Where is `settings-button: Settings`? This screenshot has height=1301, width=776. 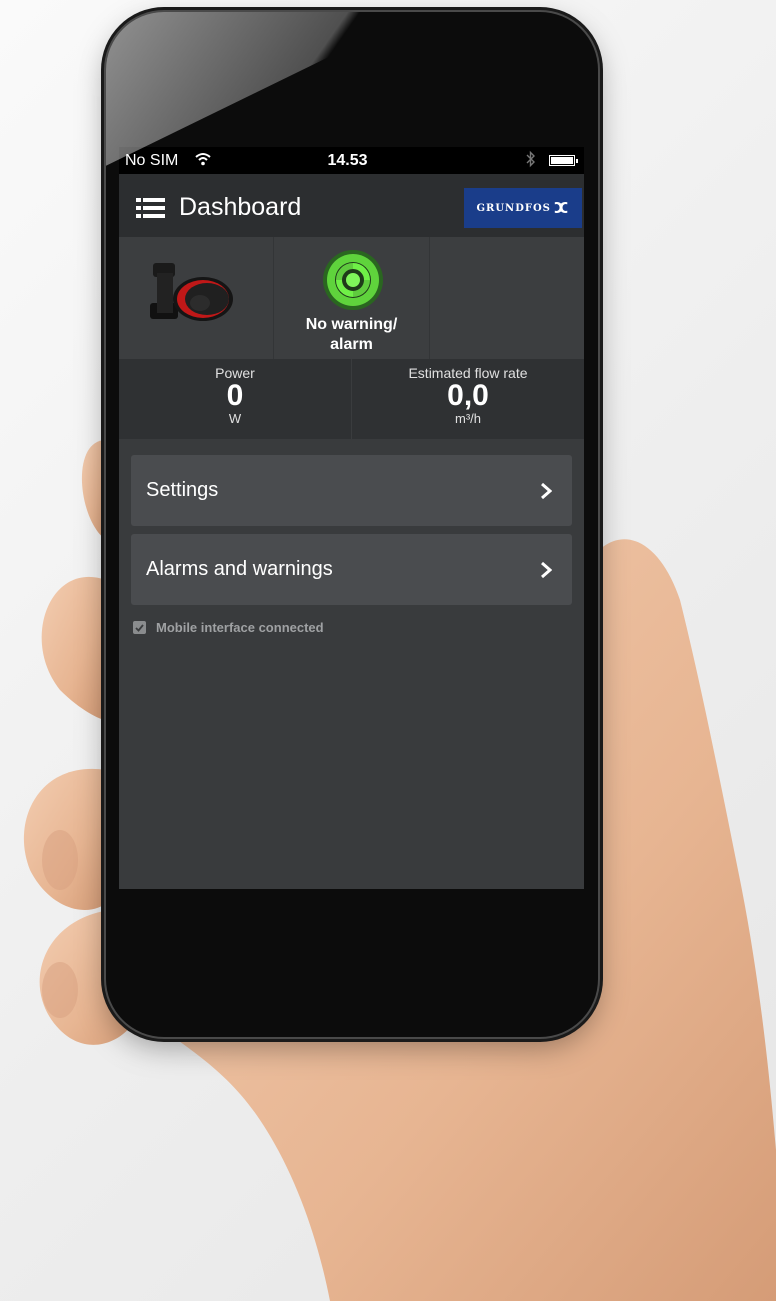 settings-button: Settings is located at coordinates (351, 490).